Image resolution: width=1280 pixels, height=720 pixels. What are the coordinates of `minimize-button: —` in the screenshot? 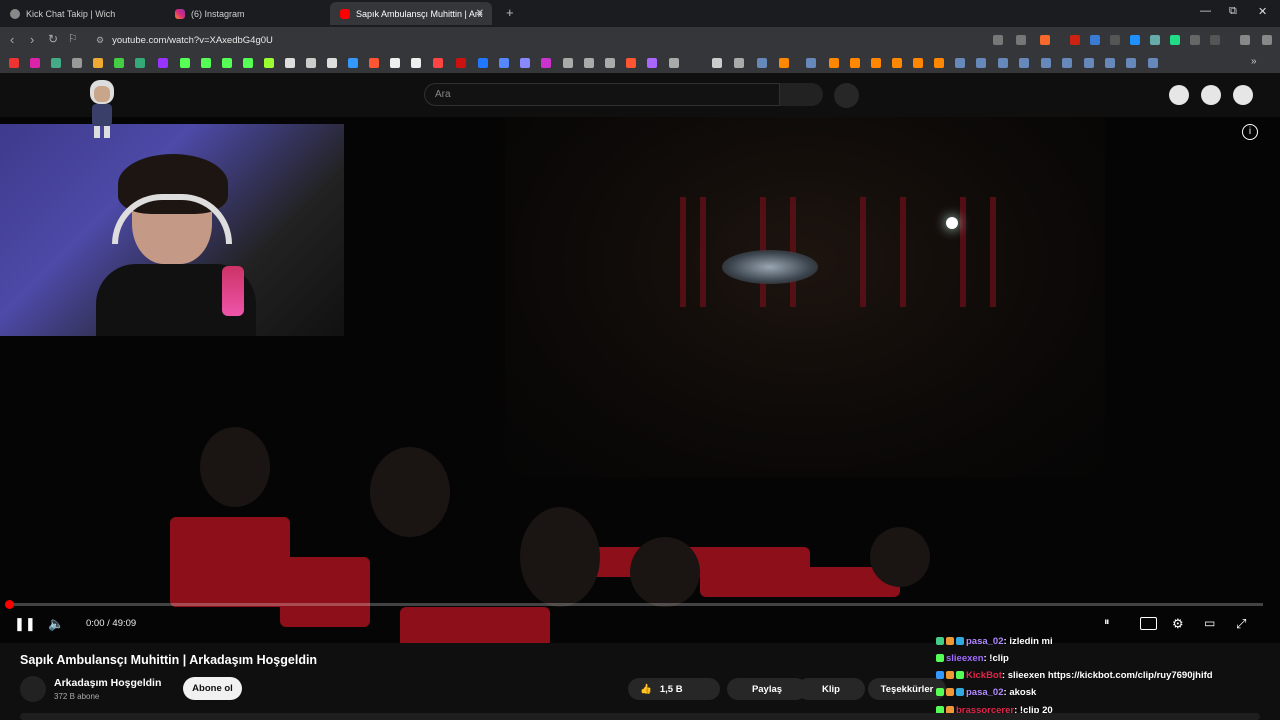 It's located at (1205, 11).